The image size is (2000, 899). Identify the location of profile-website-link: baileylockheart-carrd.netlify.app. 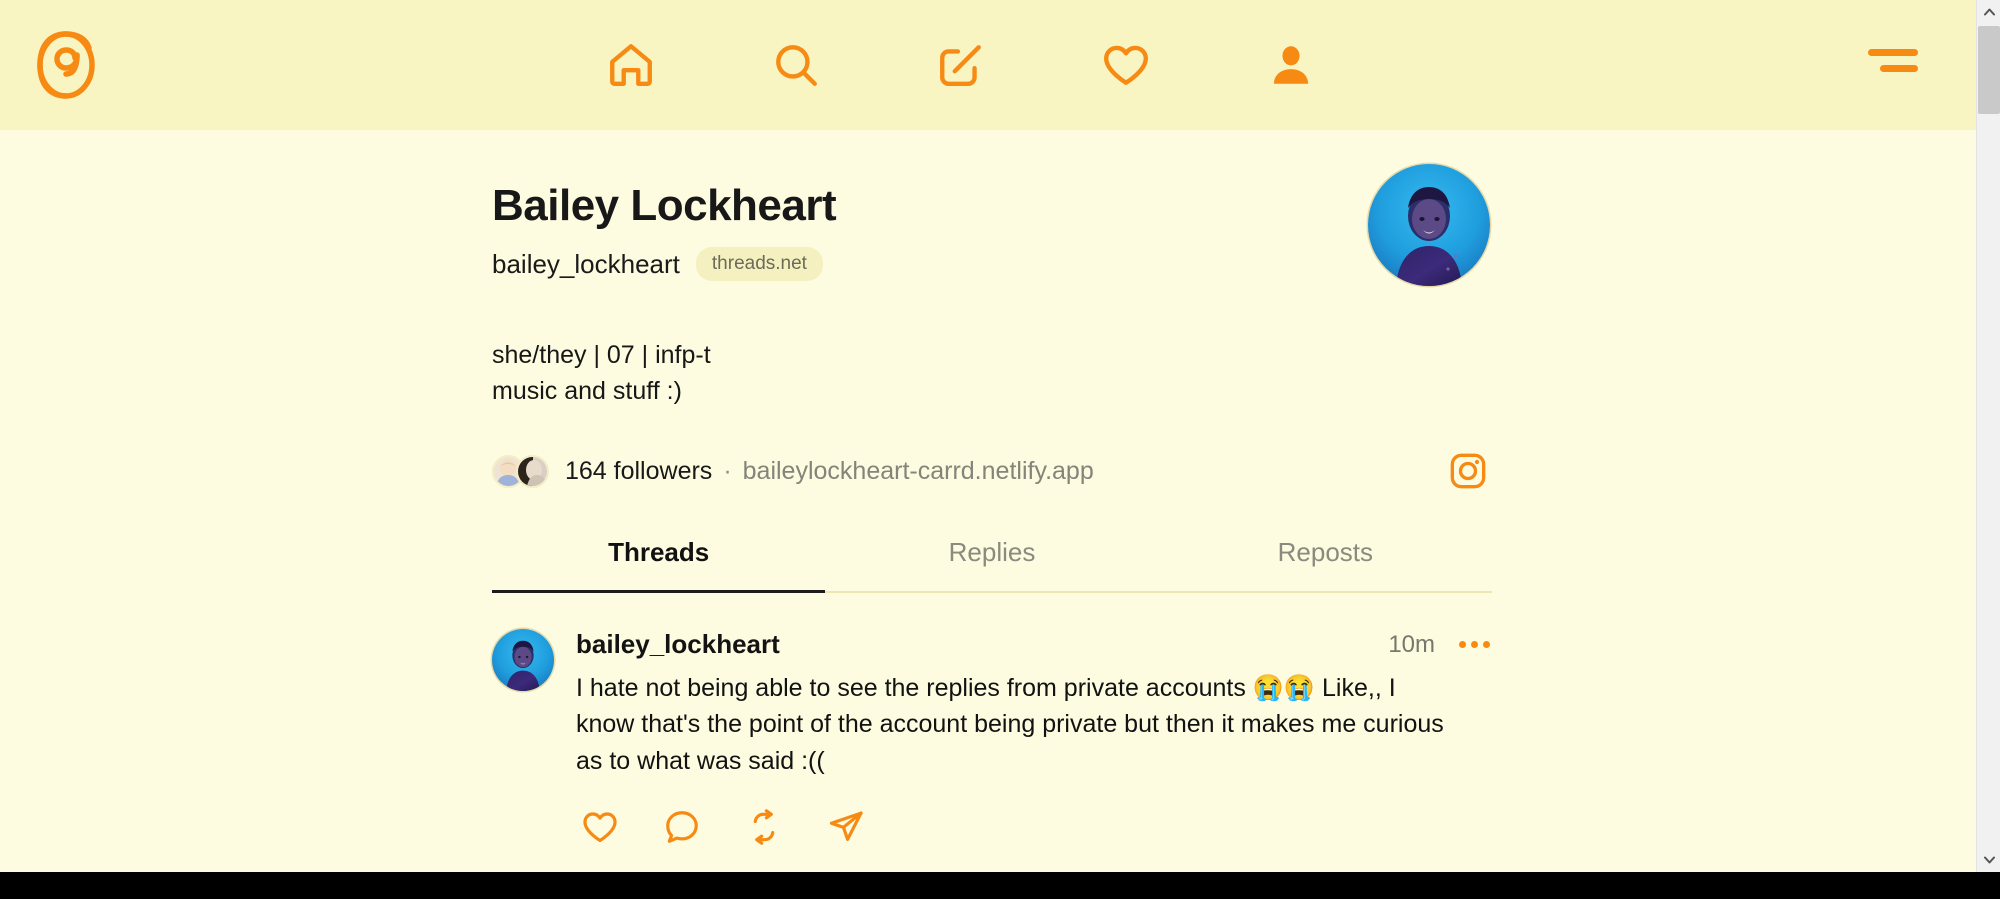
(918, 471).